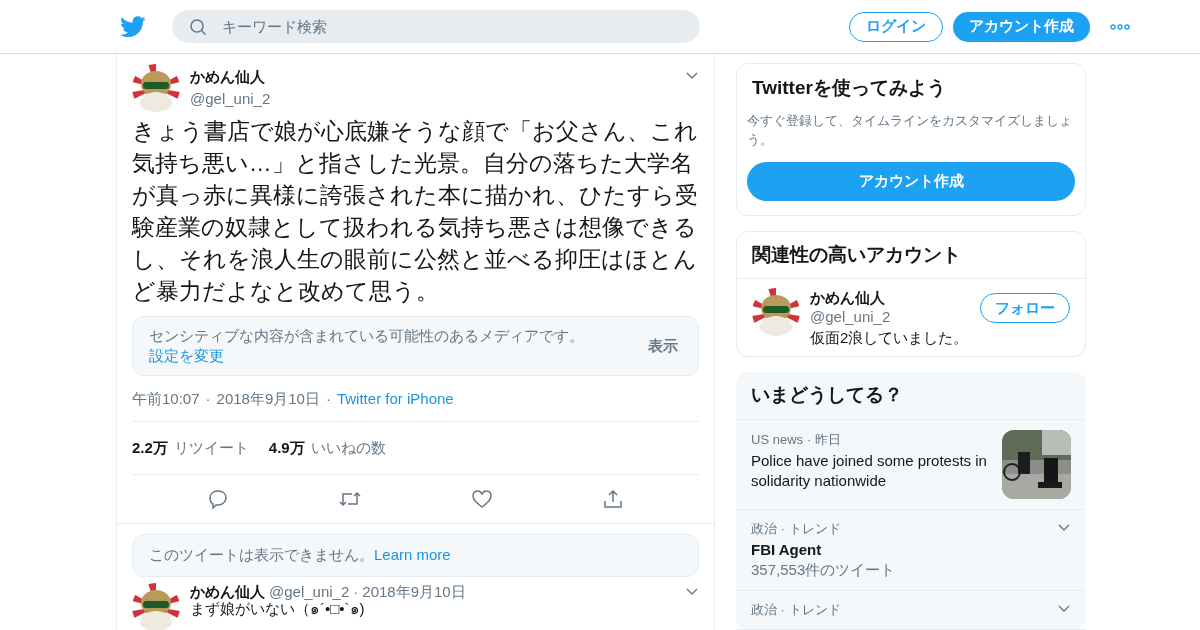 The height and width of the screenshot is (630, 1200). I want to click on share-icon, so click(613, 499).